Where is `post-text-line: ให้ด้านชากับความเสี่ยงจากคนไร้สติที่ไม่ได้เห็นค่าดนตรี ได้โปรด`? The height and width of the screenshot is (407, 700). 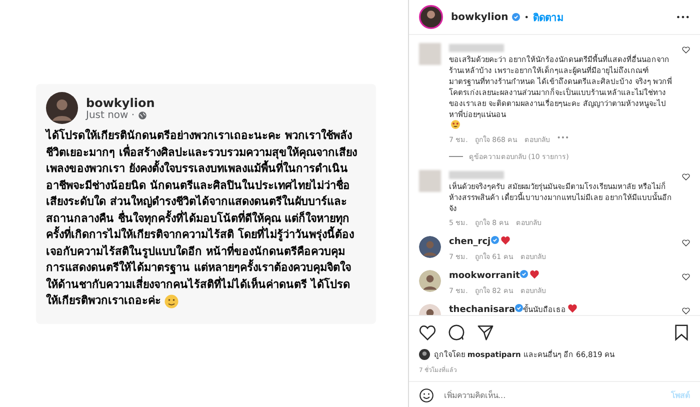 post-text-line: ให้ด้านชากับความเสี่ยงจากคนไร้สติที่ไม่ได้เห็นค่าดนตรี ได้โปรด is located at coordinates (198, 284).